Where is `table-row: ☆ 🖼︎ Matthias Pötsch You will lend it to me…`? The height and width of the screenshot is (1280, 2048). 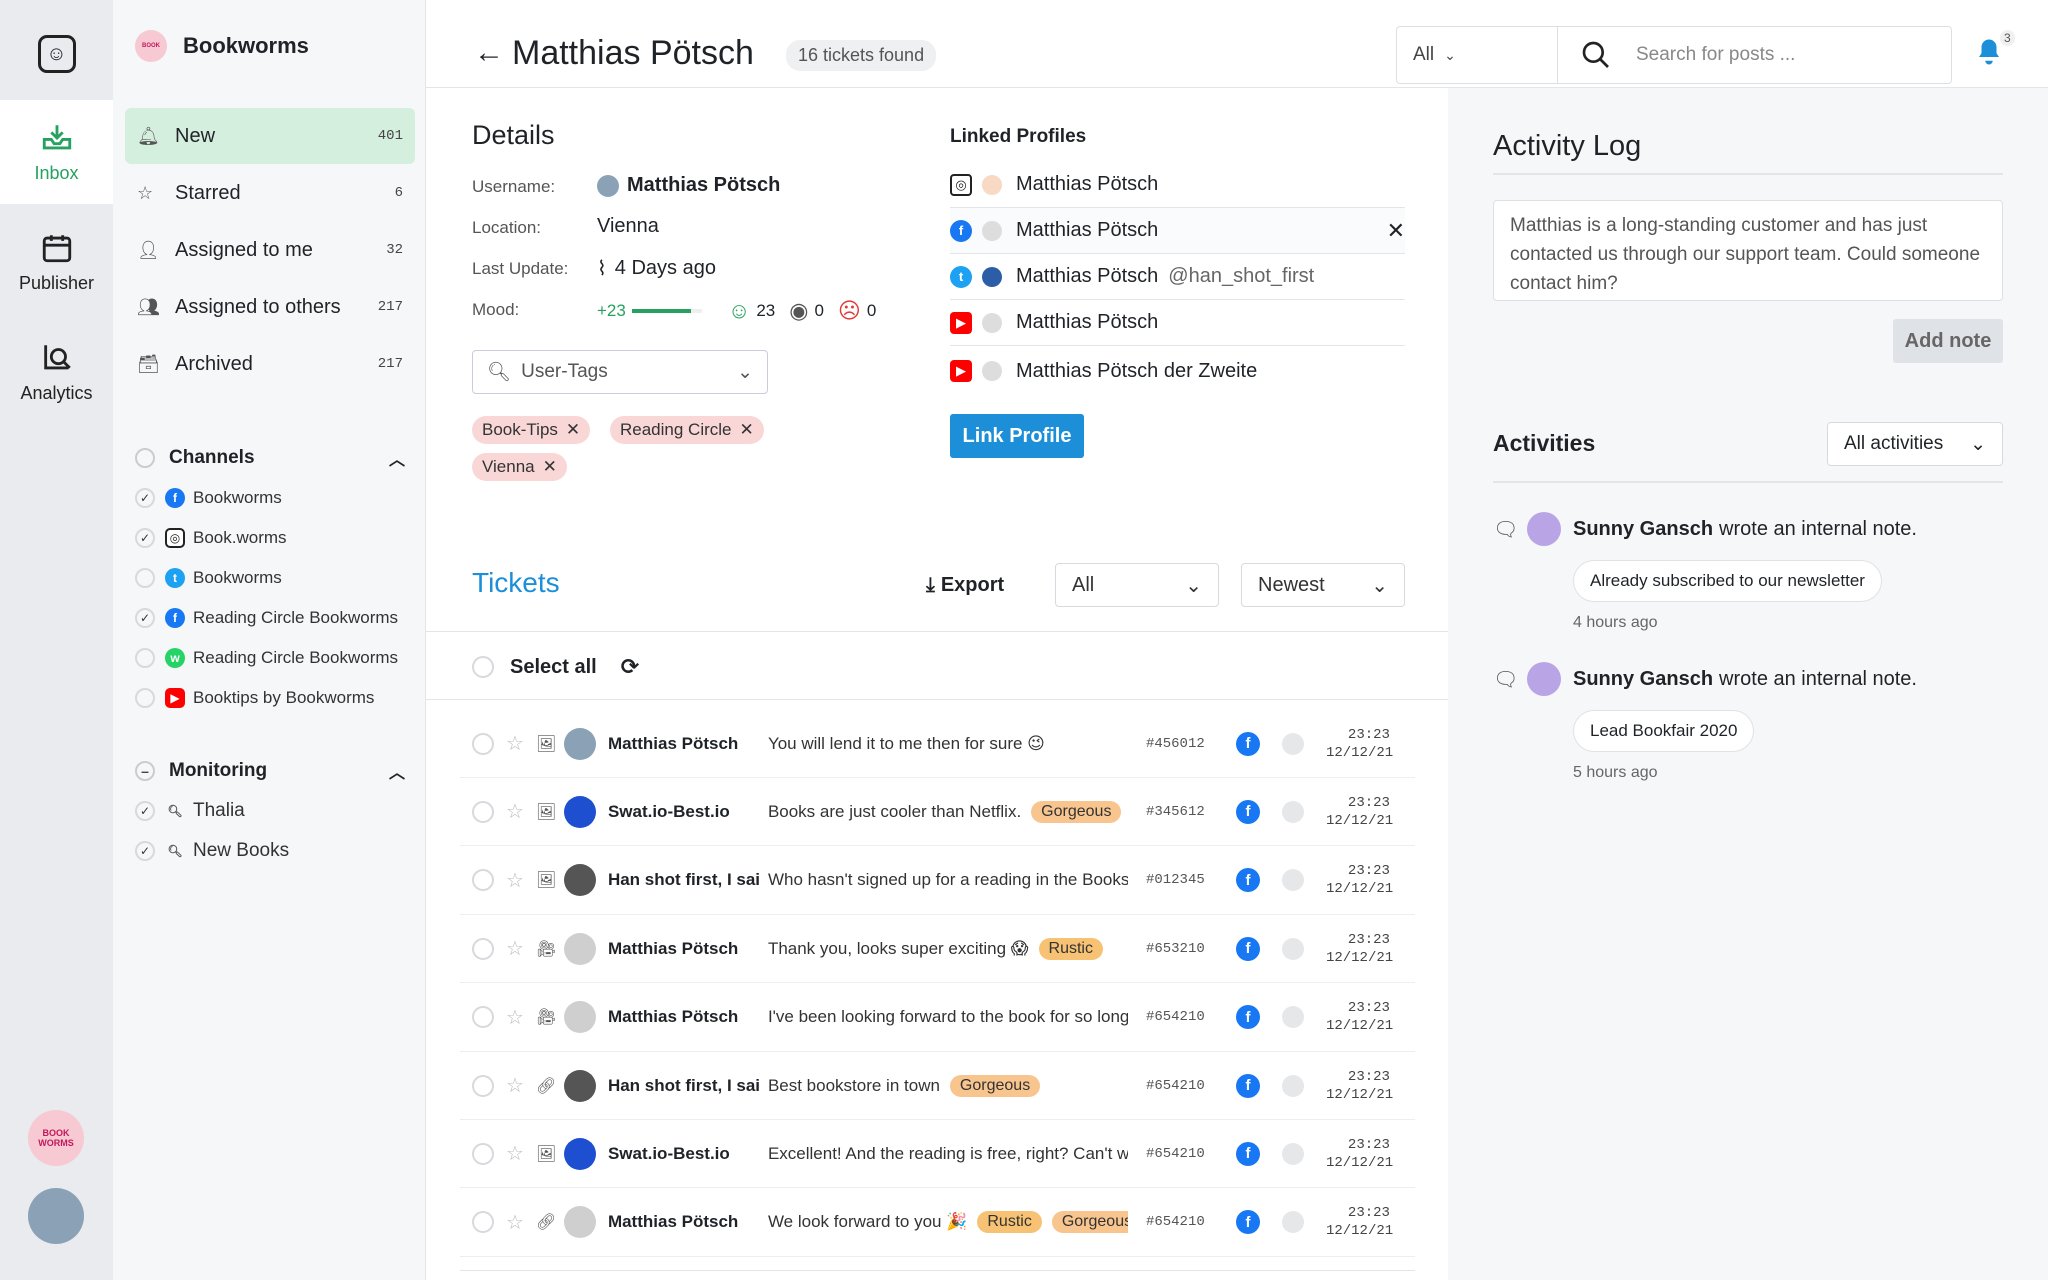 table-row: ☆ 🖼︎ Matthias Pötsch You will lend it to me… is located at coordinates (937, 744).